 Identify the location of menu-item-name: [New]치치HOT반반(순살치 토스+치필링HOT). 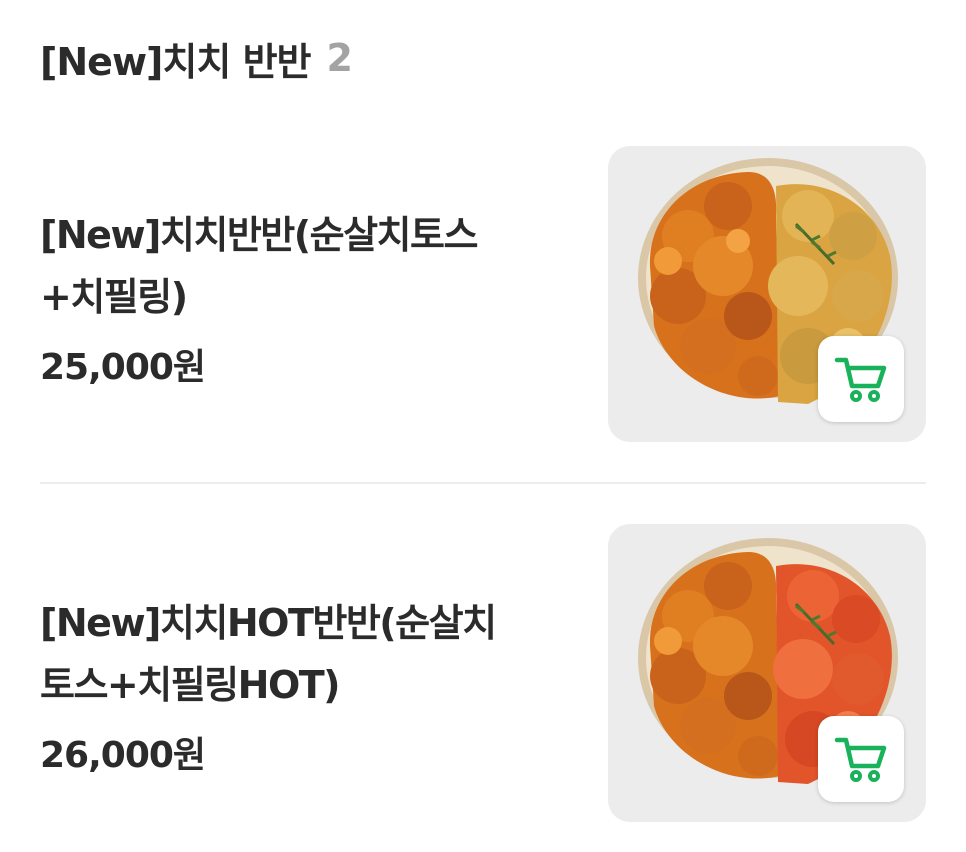
(300, 654).